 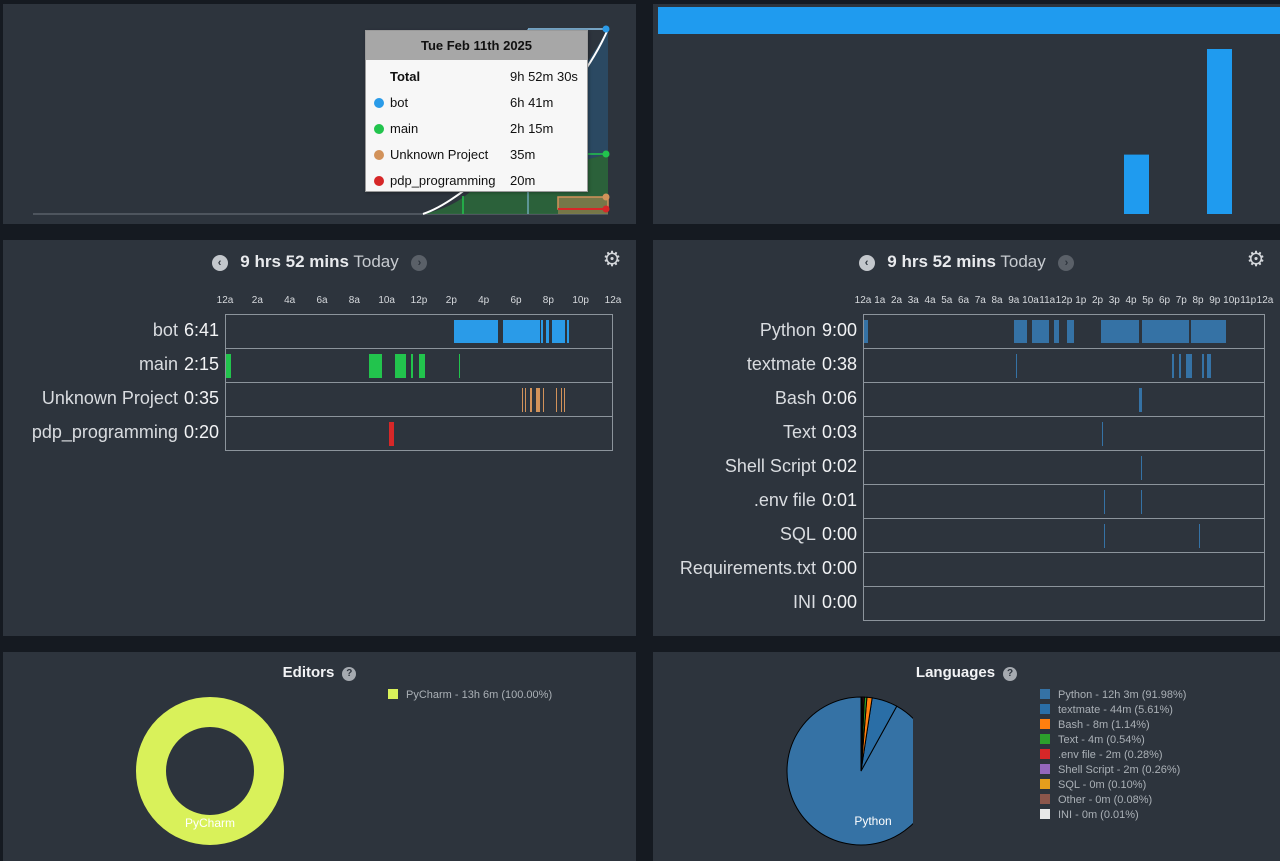 What do you see at coordinates (1096, 800) in the screenshot?
I see `language-legend-item: Other - 0m (0.08%)` at bounding box center [1096, 800].